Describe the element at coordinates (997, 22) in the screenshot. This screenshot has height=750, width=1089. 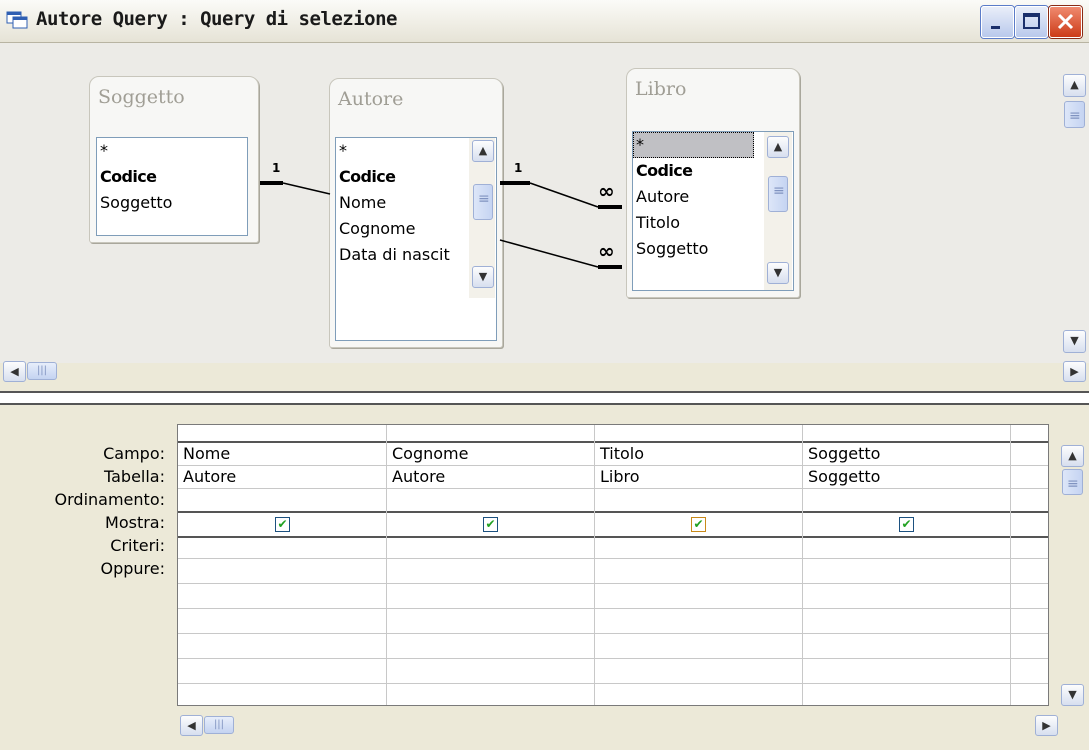
I see `minimize-button` at that location.